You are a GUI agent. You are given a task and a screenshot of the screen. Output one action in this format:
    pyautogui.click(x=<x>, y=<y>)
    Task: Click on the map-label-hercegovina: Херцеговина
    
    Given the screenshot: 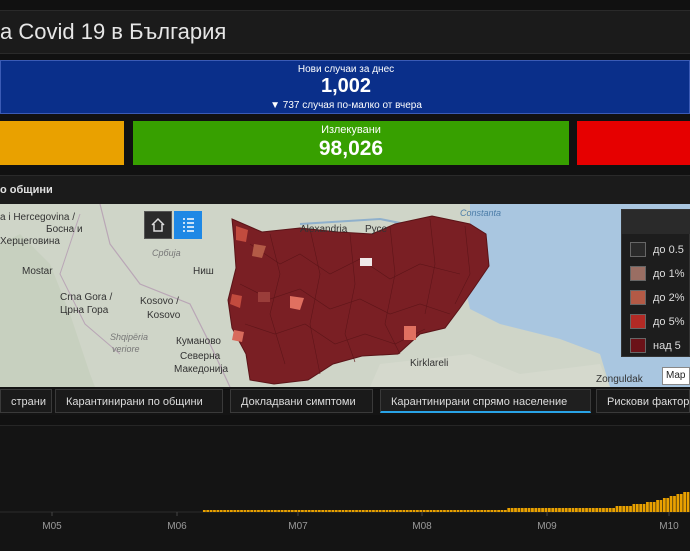 What is the action you would take?
    pyautogui.click(x=30, y=241)
    